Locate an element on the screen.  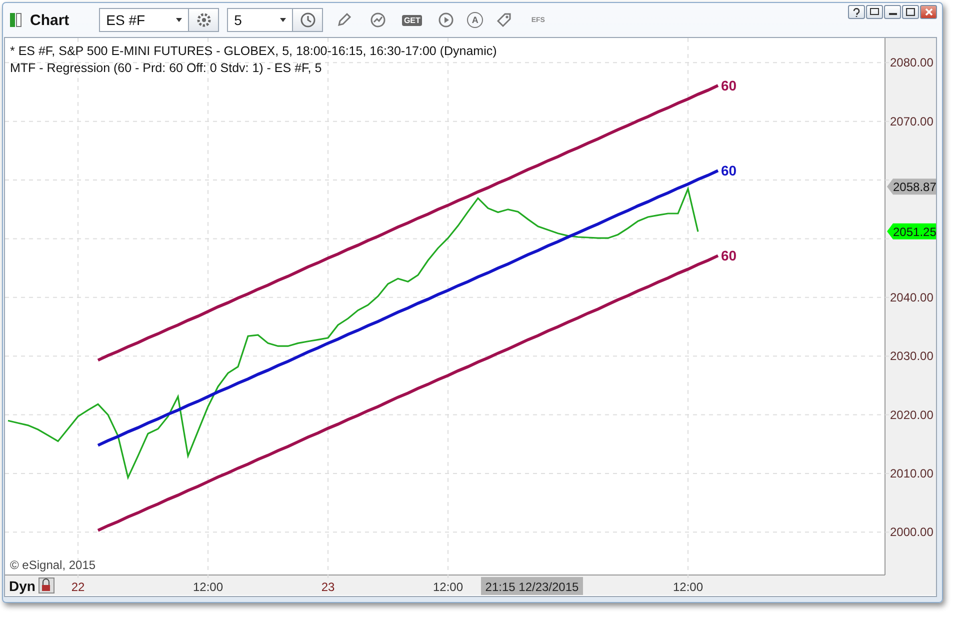
undock-button is located at coordinates (874, 12).